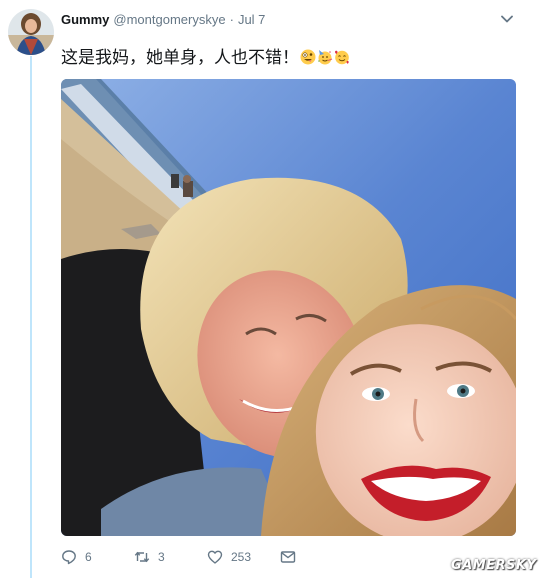 Image resolution: width=550 pixels, height=578 pixels. I want to click on reply-icon, so click(69, 557).